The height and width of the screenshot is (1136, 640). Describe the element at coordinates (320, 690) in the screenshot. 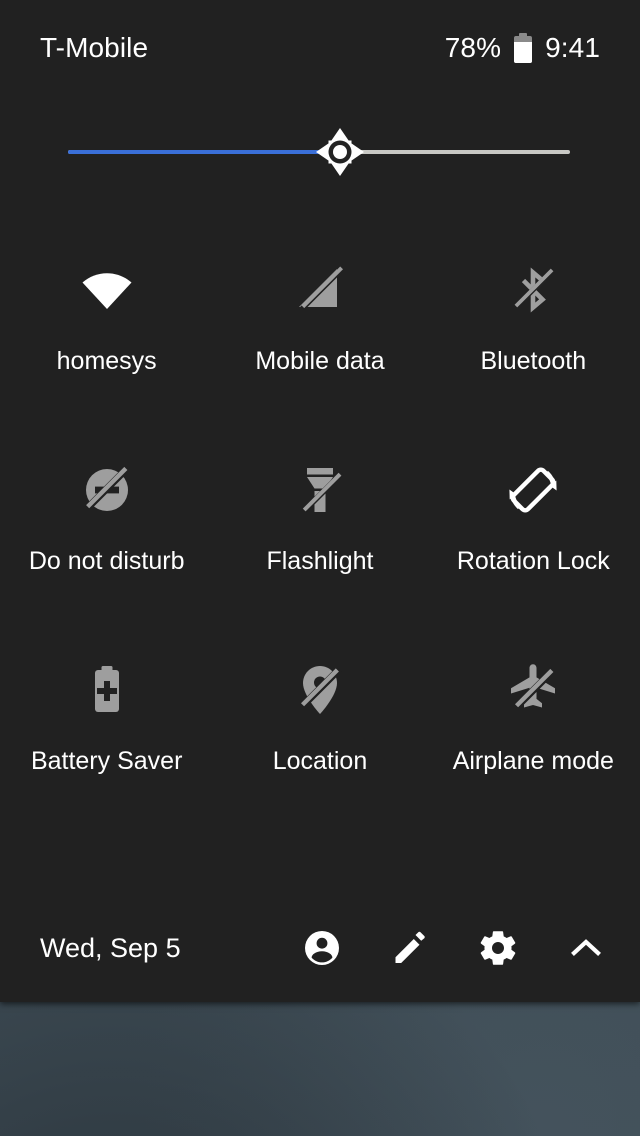

I see `location-off-icon` at that location.